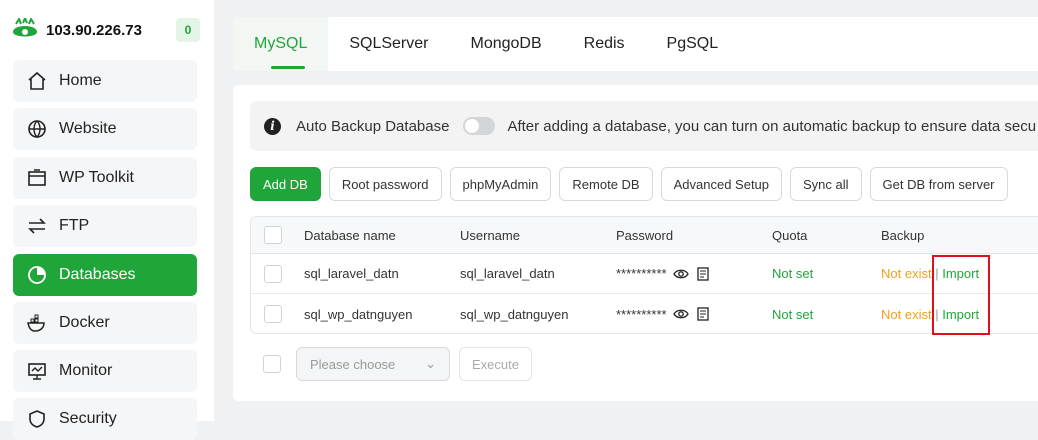 The width and height of the screenshot is (1038, 440). I want to click on get-db-from-server-button: Get DB from server, so click(938, 184).